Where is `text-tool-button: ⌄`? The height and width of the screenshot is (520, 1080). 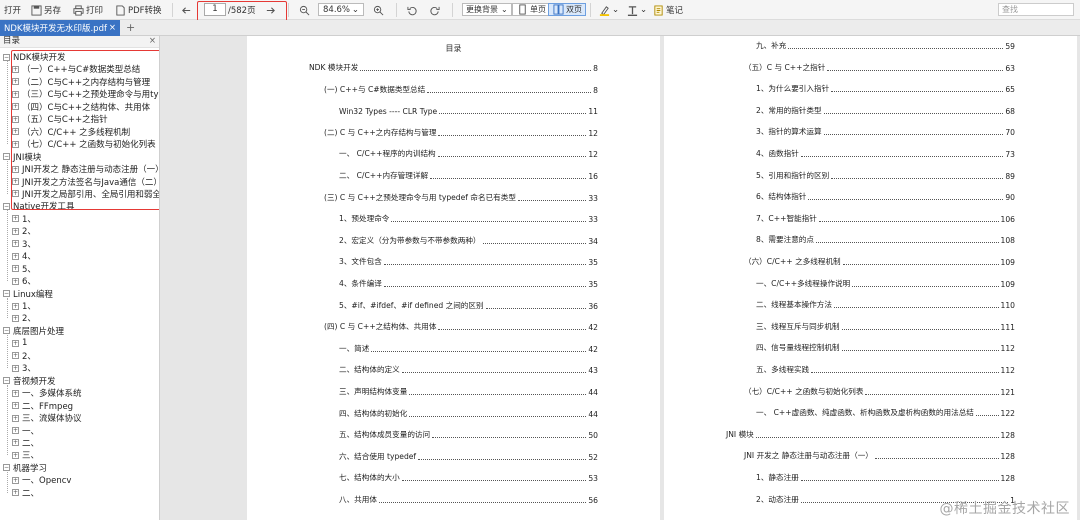 text-tool-button: ⌄ is located at coordinates (636, 10).